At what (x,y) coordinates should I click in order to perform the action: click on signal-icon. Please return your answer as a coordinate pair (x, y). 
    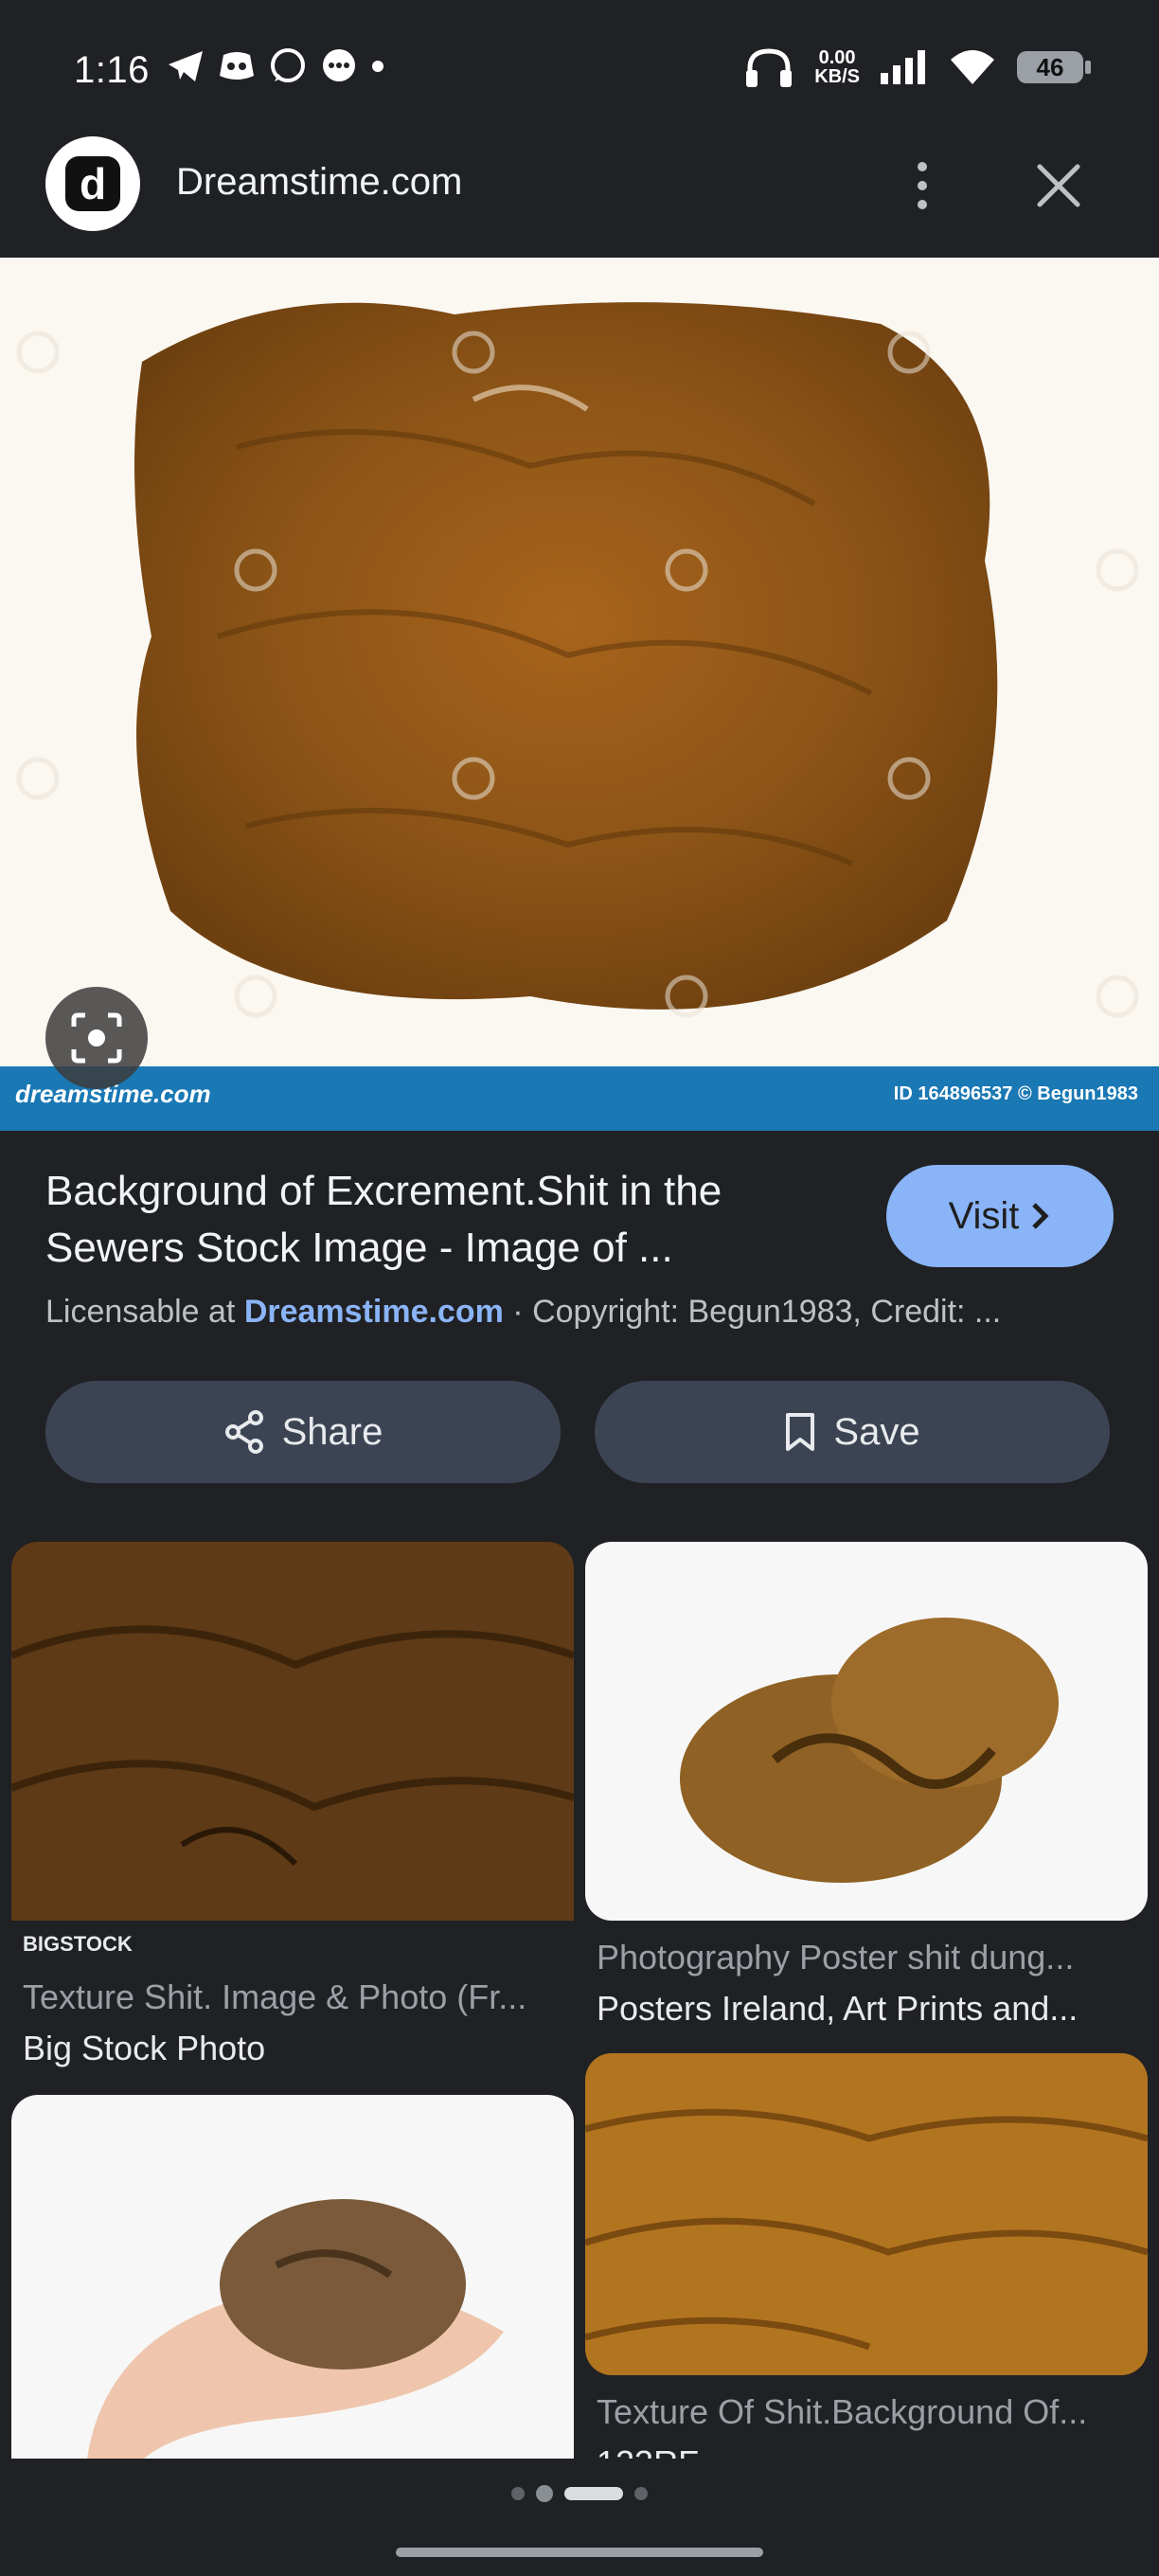
    Looking at the image, I should click on (903, 67).